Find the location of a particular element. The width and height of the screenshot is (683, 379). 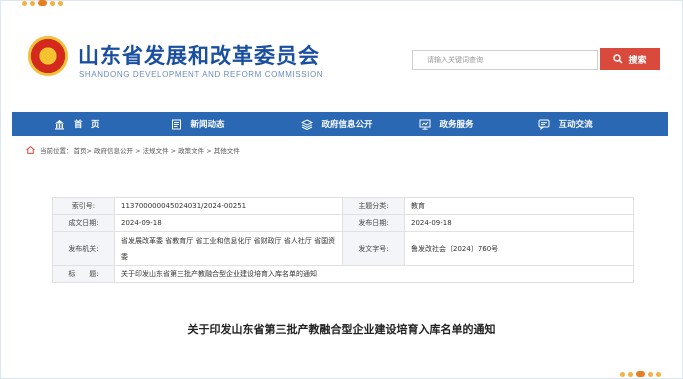

search-icon is located at coordinates (618, 59).